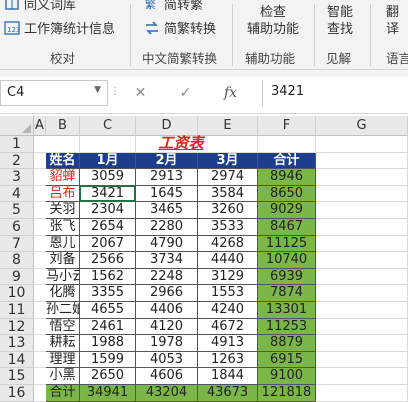  Describe the element at coordinates (167, 360) in the screenshot. I see `value-cell: 4053` at that location.